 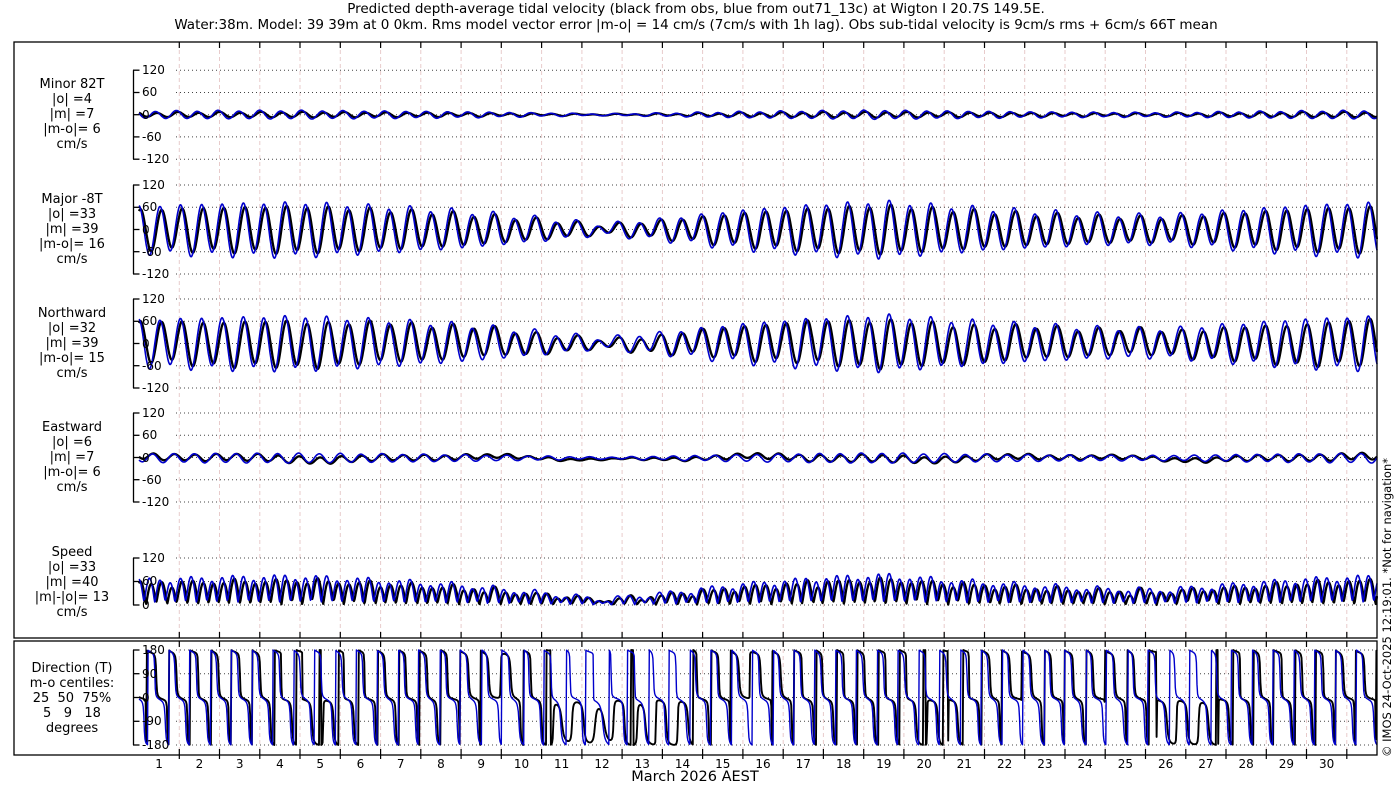 What do you see at coordinates (1286, 764) in the screenshot?
I see `x-day-label: 29` at bounding box center [1286, 764].